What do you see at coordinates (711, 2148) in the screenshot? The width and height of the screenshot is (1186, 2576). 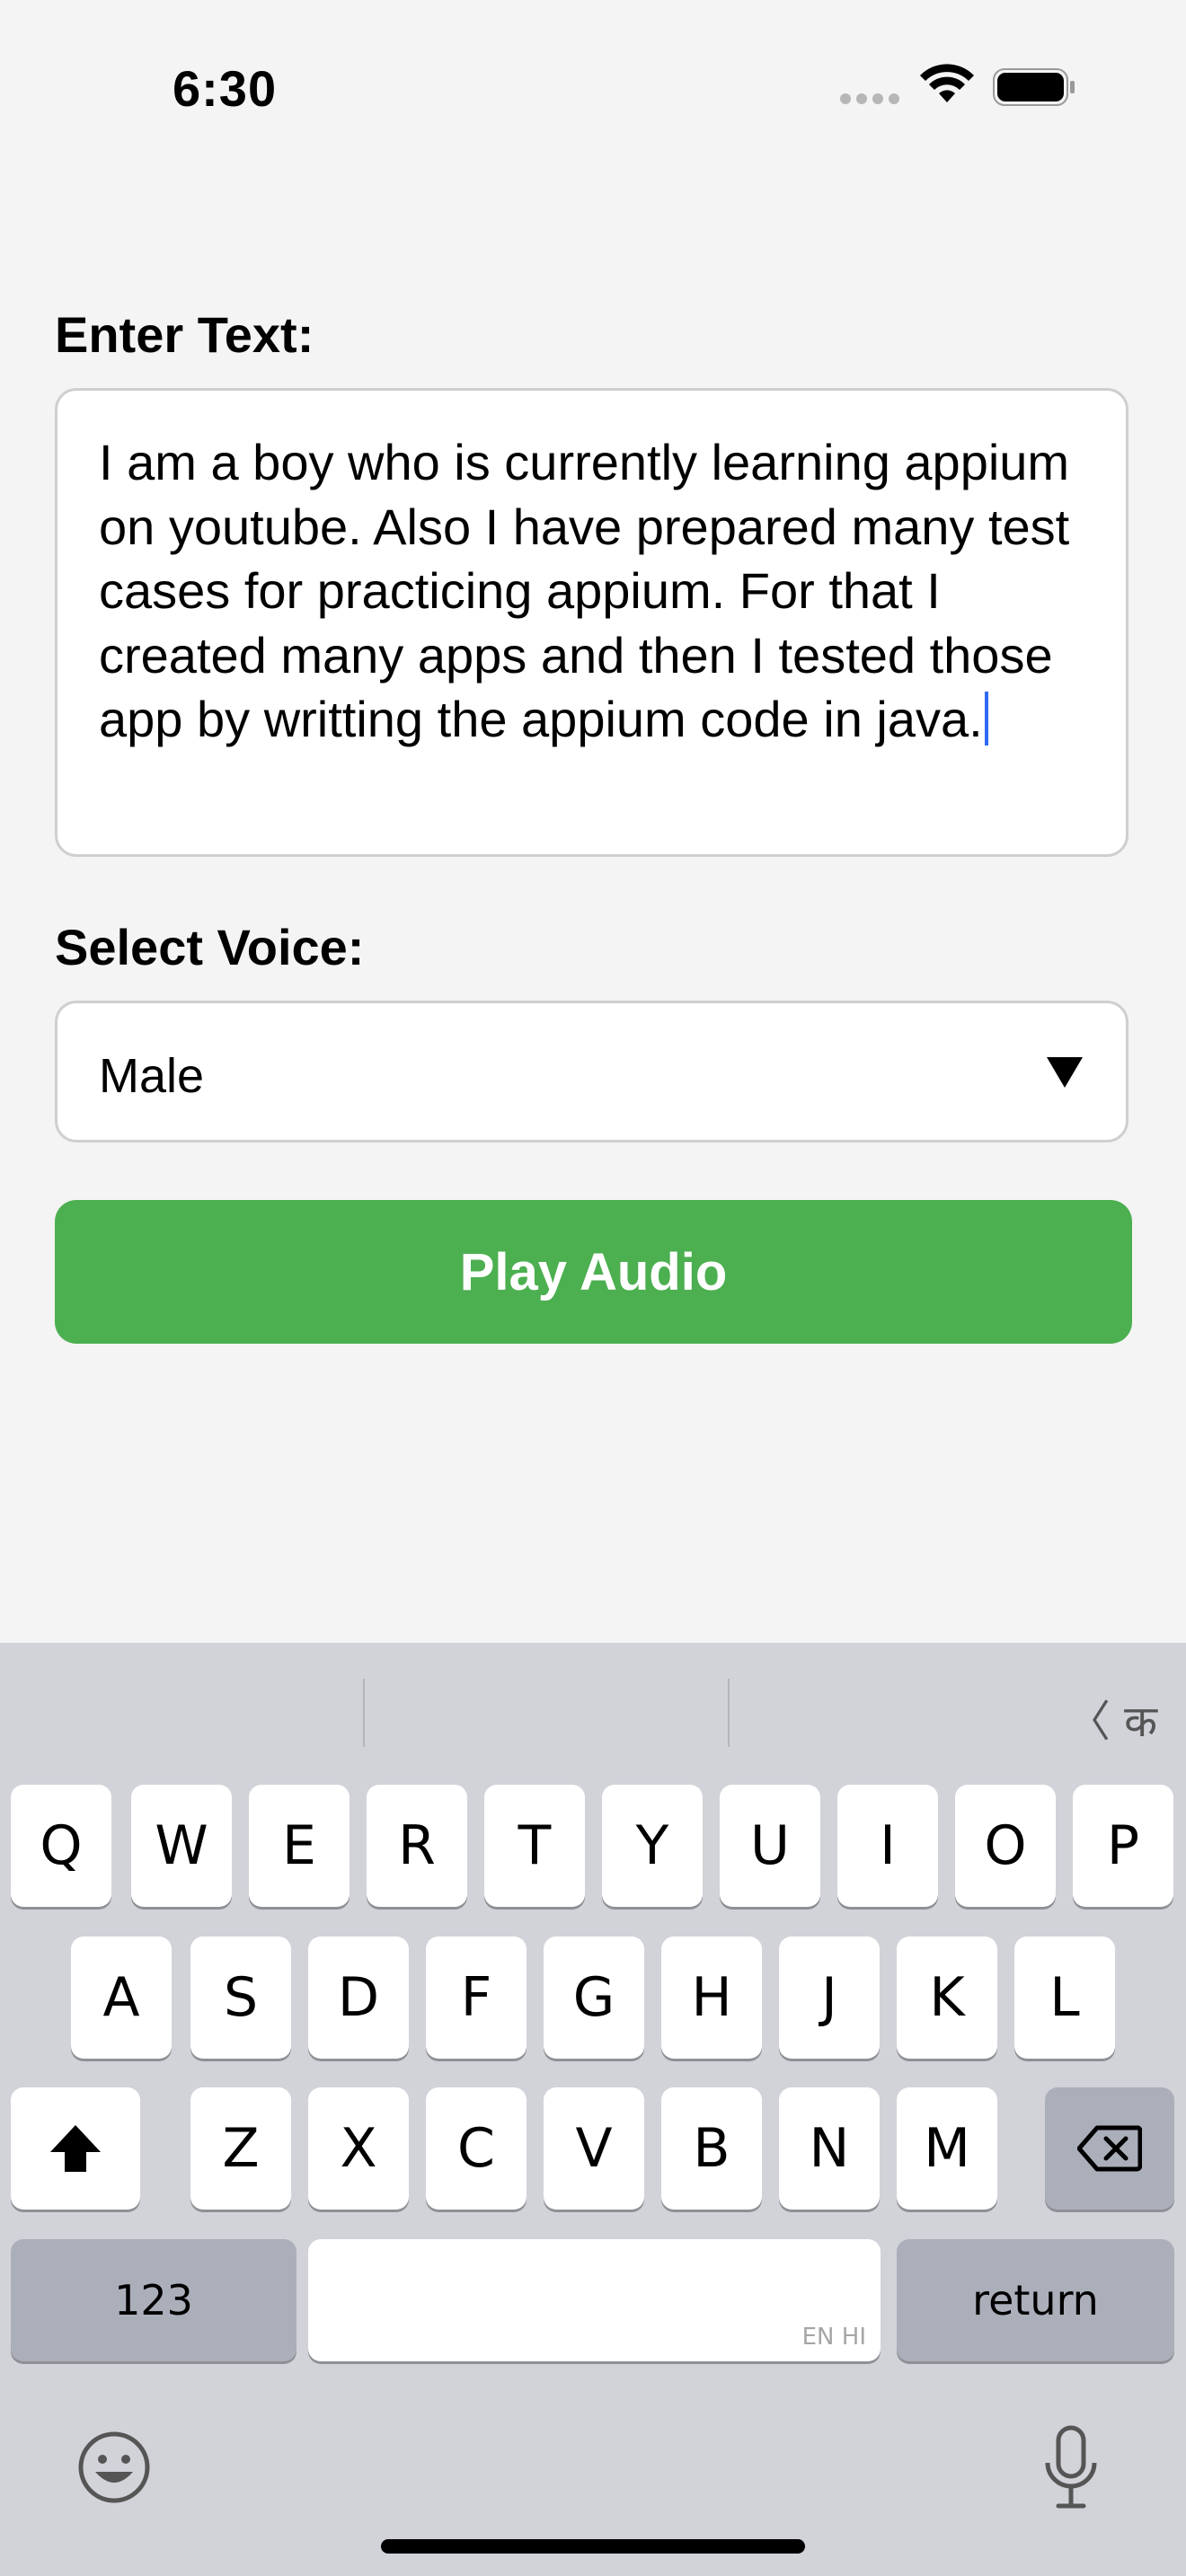 I see `key-b: B` at bounding box center [711, 2148].